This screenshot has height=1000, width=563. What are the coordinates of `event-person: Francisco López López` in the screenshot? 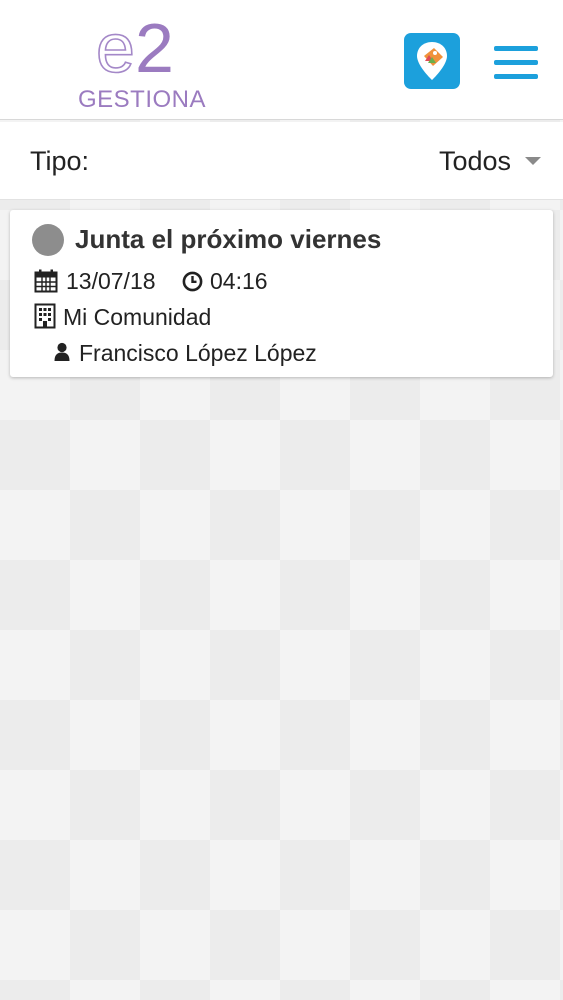 It's located at (198, 353).